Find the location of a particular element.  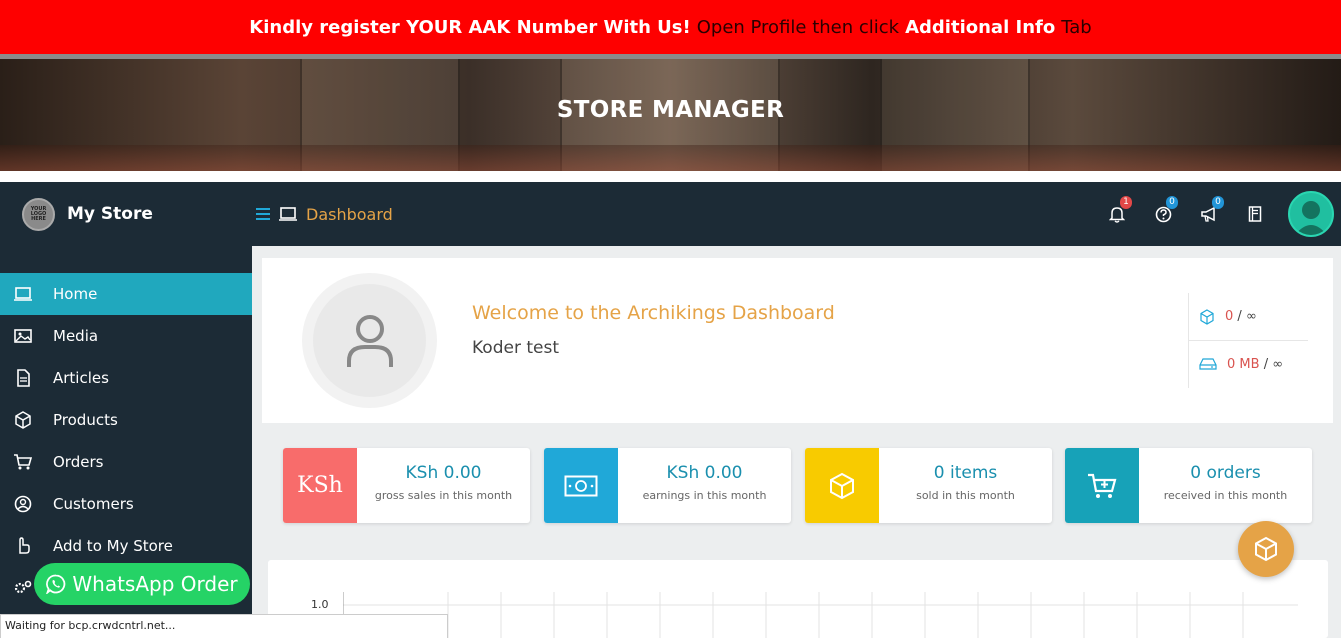

help-button: 0 is located at coordinates (1163, 214).